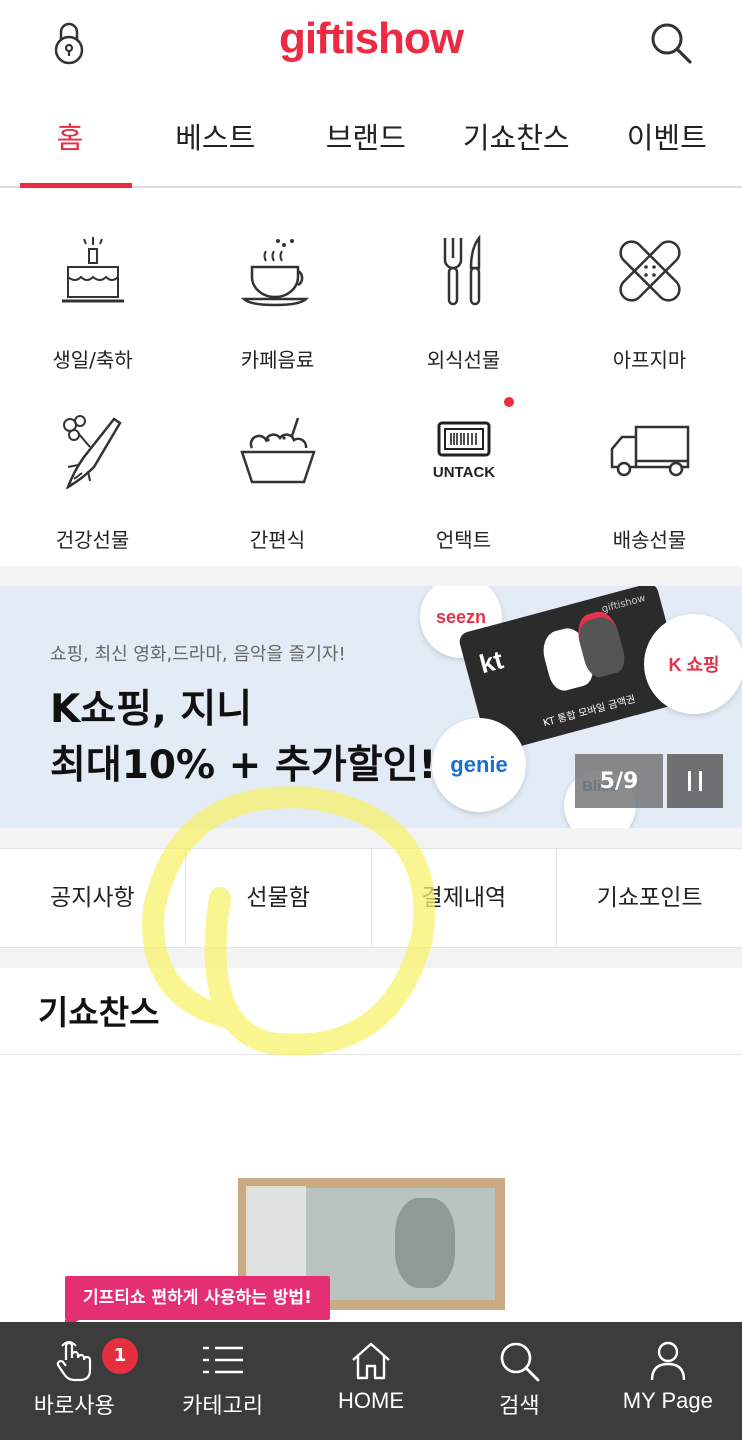 Image resolution: width=742 pixels, height=1440 pixels. Describe the element at coordinates (371, 1353) in the screenshot. I see `home-icon` at that location.